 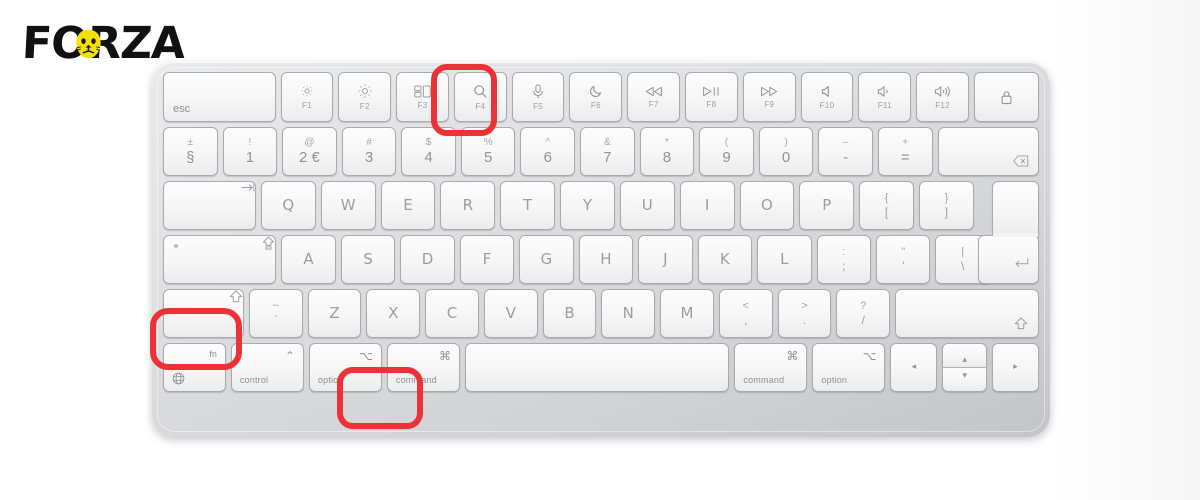 I want to click on key-t: T, so click(x=528, y=205).